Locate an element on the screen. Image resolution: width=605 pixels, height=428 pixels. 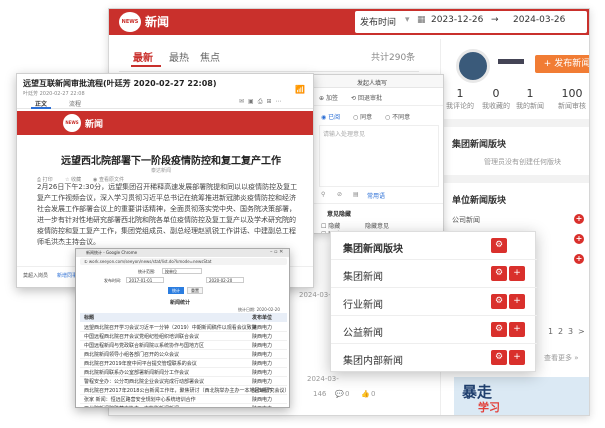
unit-item-company: 公司新闻 is located at coordinates (466, 220).